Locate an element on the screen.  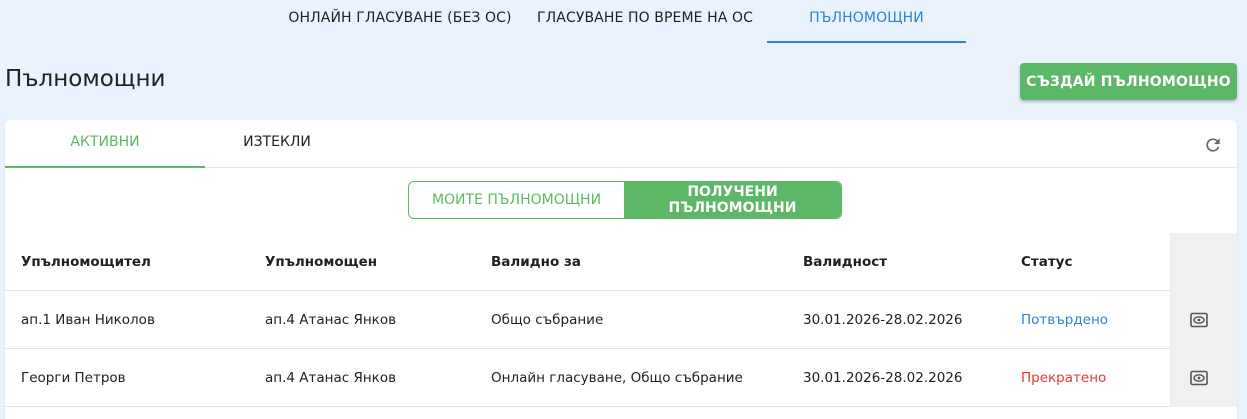
tab-meeting-voting: ГЛАСУВАНЕ ПО ВРЕМЕ НА ОС is located at coordinates (645, 22).